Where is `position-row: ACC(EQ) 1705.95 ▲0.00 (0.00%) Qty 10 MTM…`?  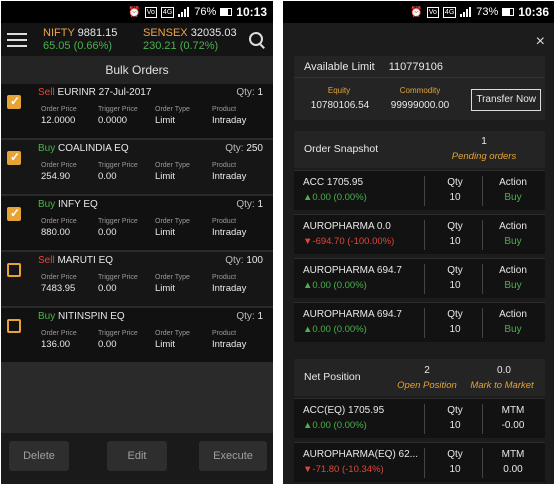 position-row: ACC(EQ) 1705.95 ▲0.00 (0.00%) Qty 10 MTM… is located at coordinates (419, 418).